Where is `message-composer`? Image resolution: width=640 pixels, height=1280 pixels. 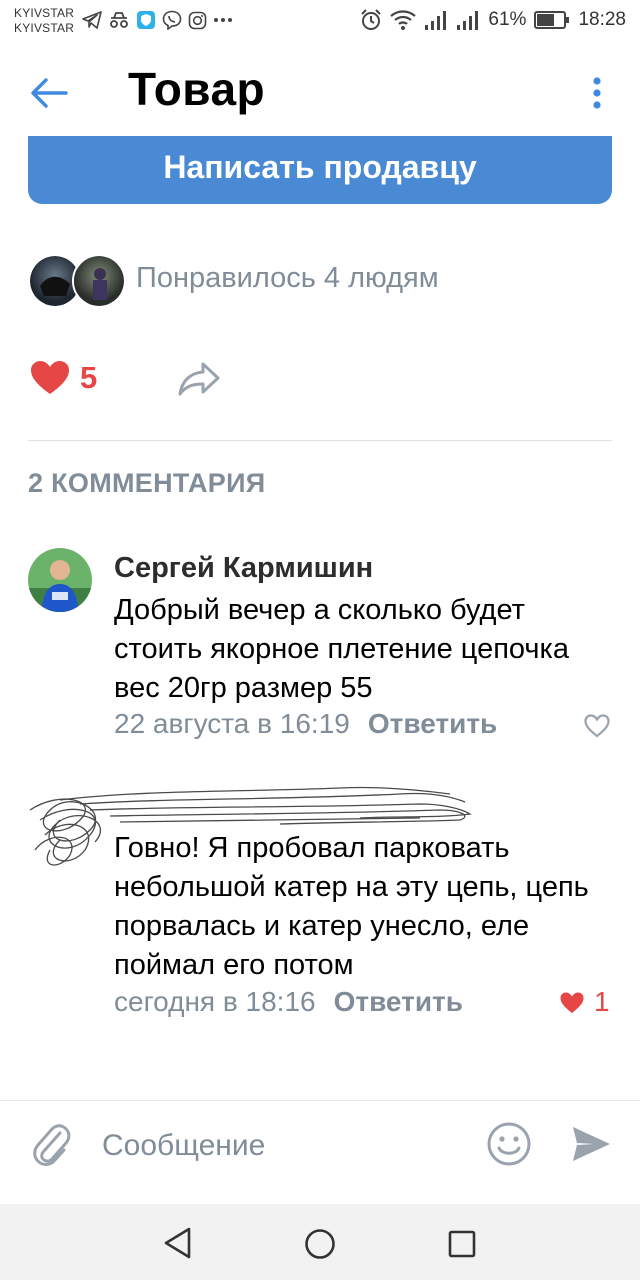
message-composer is located at coordinates (320, 1152).